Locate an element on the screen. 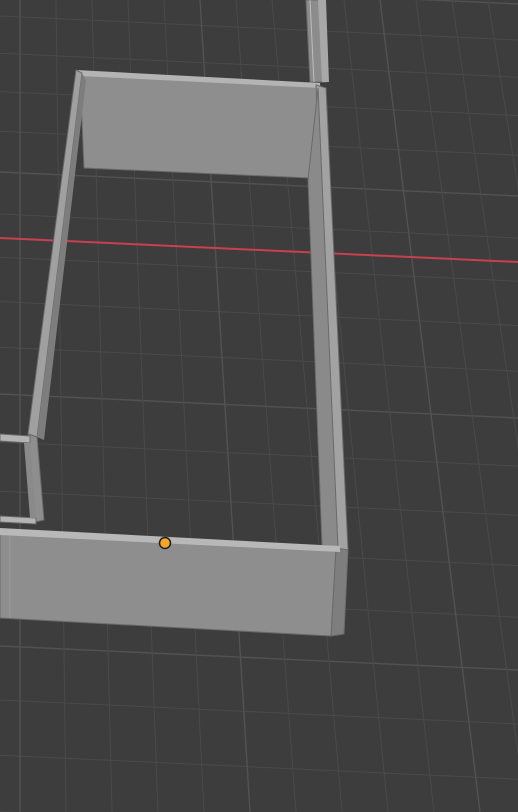 This screenshot has width=518, height=812. wall-back is located at coordinates (198, 124).